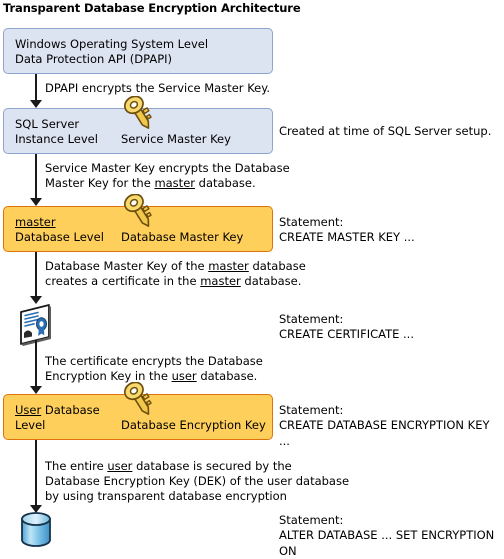 This screenshot has height=559, width=504. I want to click on user-database-word-user: User, so click(28, 410).